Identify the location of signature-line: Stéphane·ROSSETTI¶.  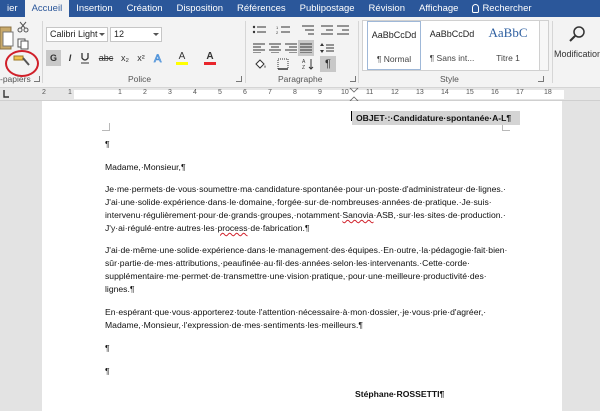
(399, 394).